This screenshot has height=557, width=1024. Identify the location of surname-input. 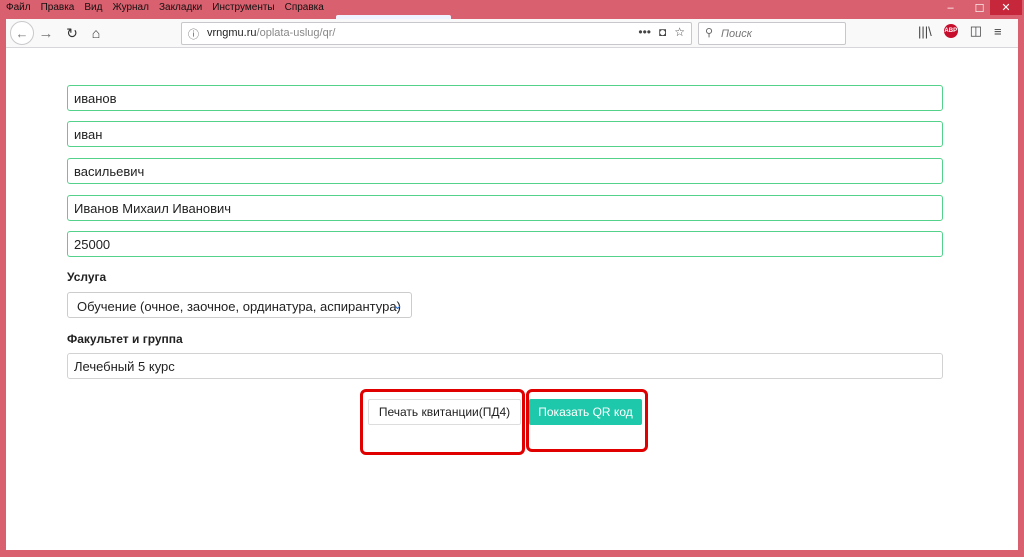
(505, 98).